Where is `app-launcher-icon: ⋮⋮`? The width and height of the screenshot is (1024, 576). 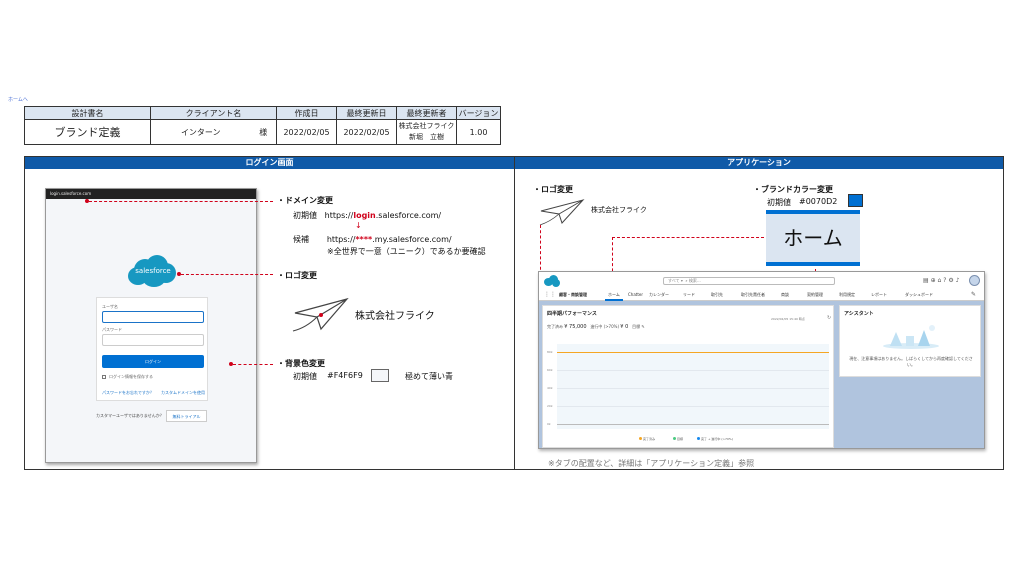
app-launcher-icon: ⋮⋮ is located at coordinates (550, 294).